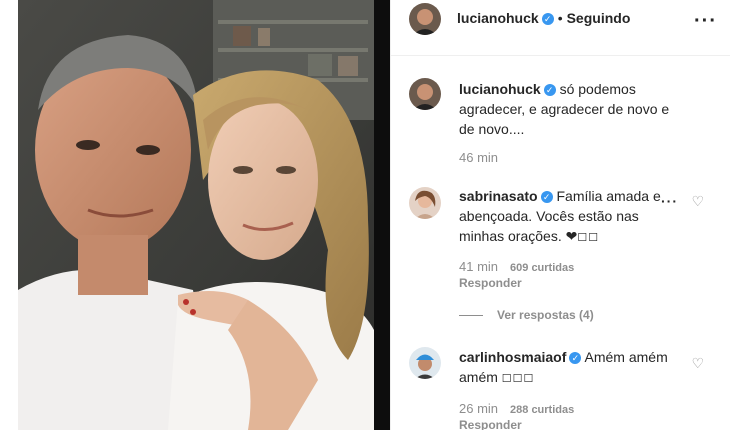 Image resolution: width=730 pixels, height=430 pixels. What do you see at coordinates (542, 410) in the screenshot?
I see `comment-likes: 288 curtidas` at bounding box center [542, 410].